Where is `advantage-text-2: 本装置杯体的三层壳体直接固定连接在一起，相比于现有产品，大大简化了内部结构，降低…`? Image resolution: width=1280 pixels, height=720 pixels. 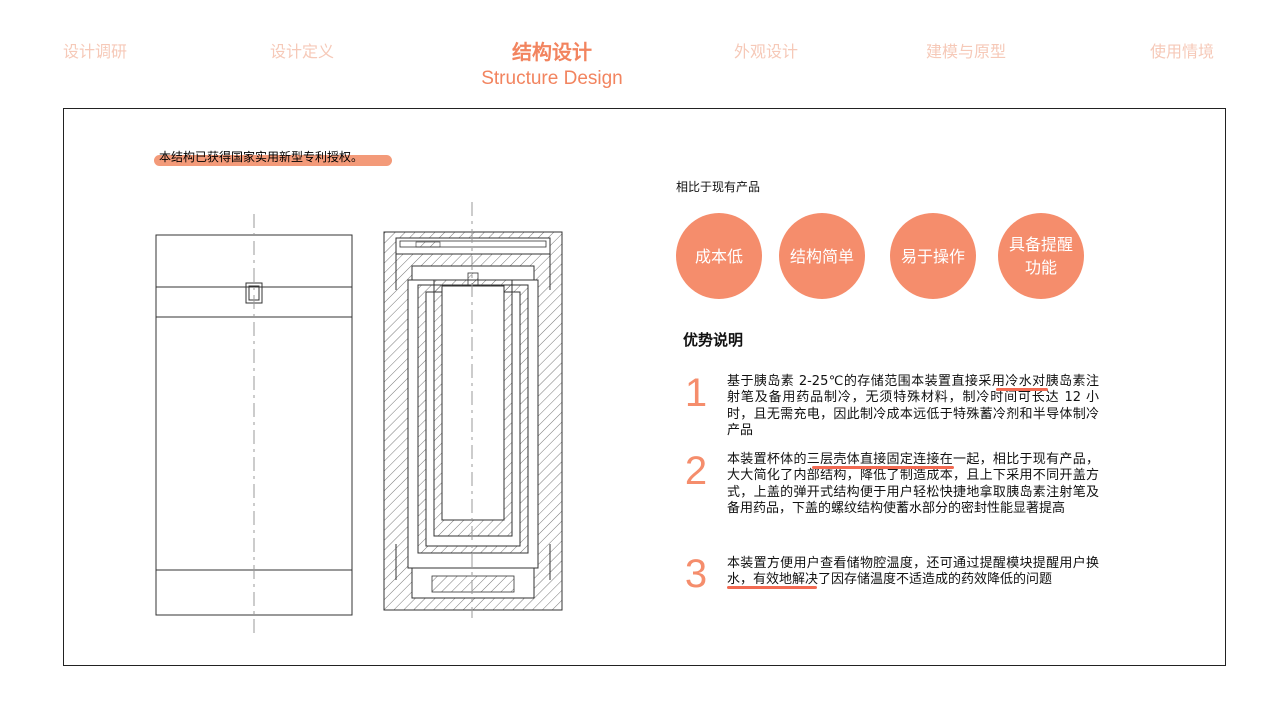 advantage-text-2: 本装置杯体的三层壳体直接固定连接在一起，相比于现有产品，大大简化了内部结构，降低… is located at coordinates (913, 484).